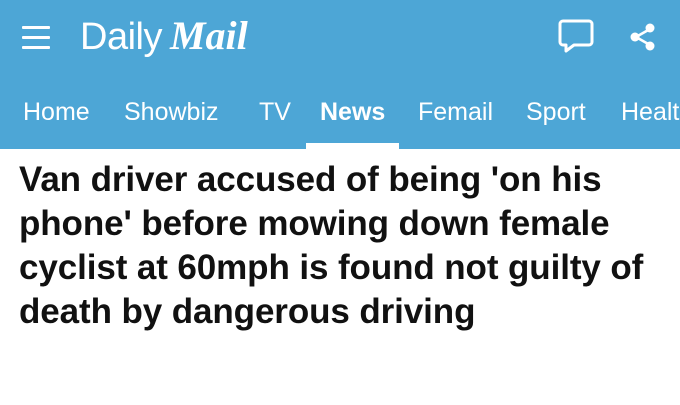  Describe the element at coordinates (208, 35) in the screenshot. I see `logo-mail-text: Mail` at that location.